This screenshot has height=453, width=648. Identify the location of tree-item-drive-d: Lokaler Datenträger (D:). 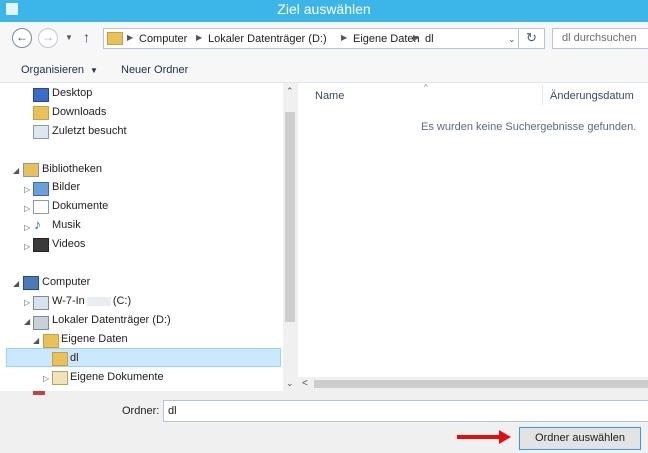
(111, 320).